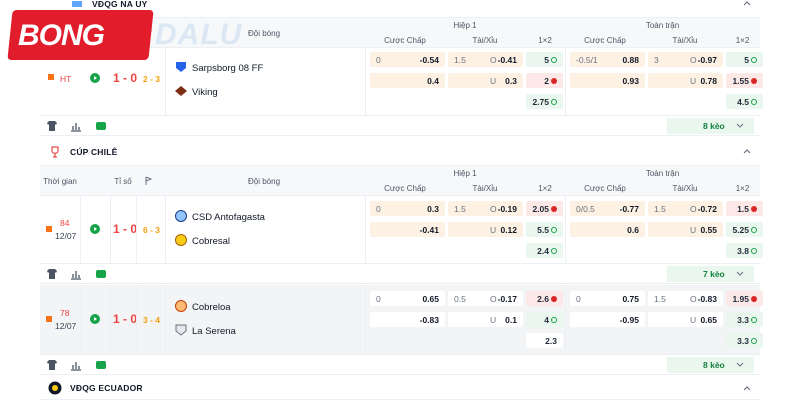  I want to click on odds-ou-full: U 0.78, so click(685, 80).